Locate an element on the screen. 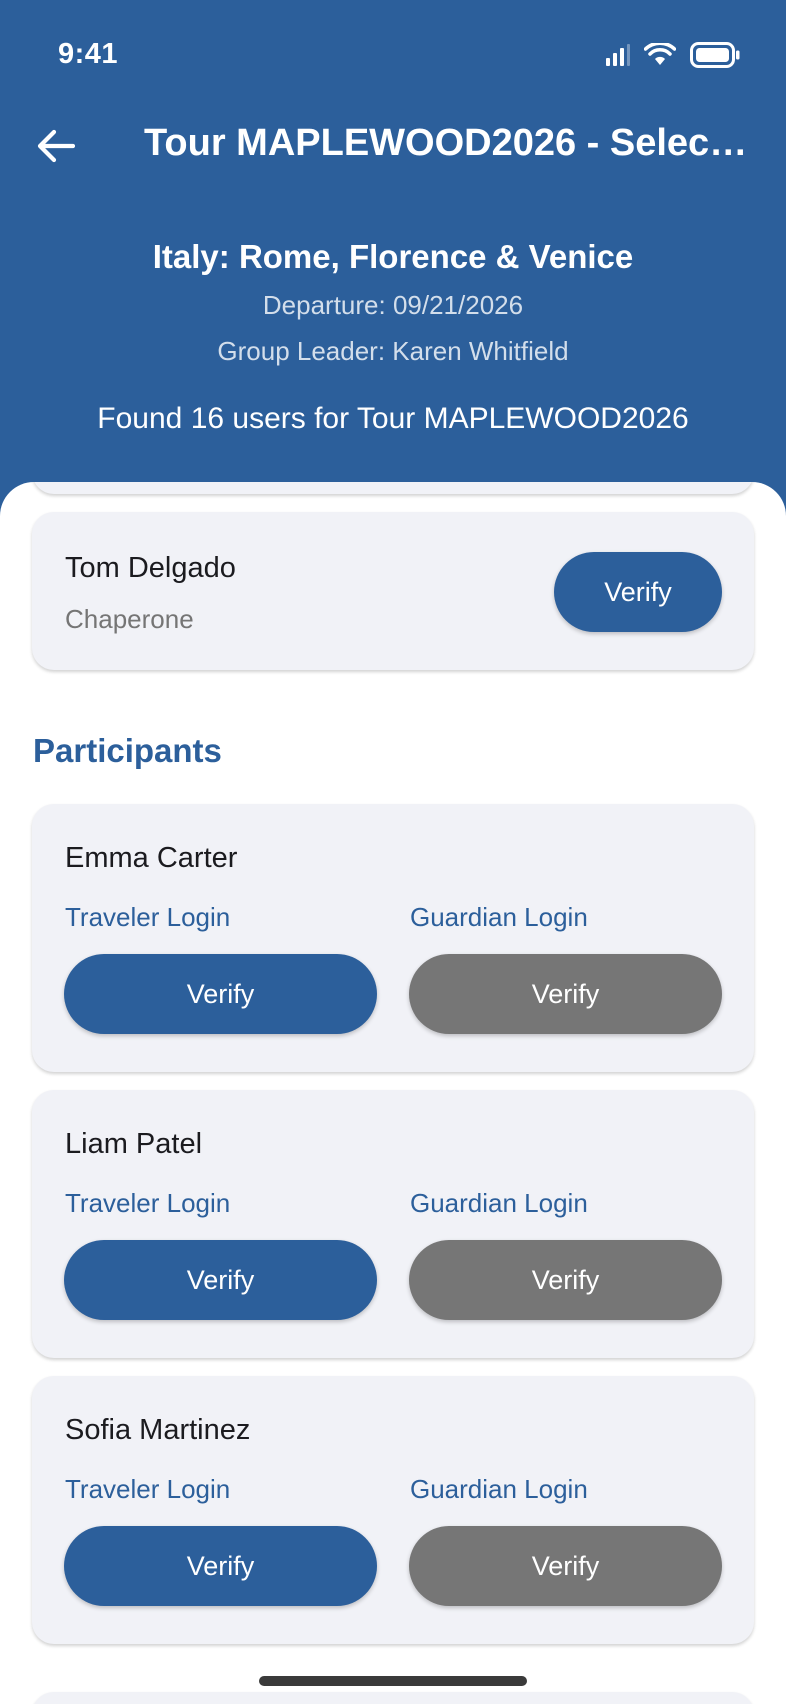  status-bar: 9:41 is located at coordinates (393, 55).